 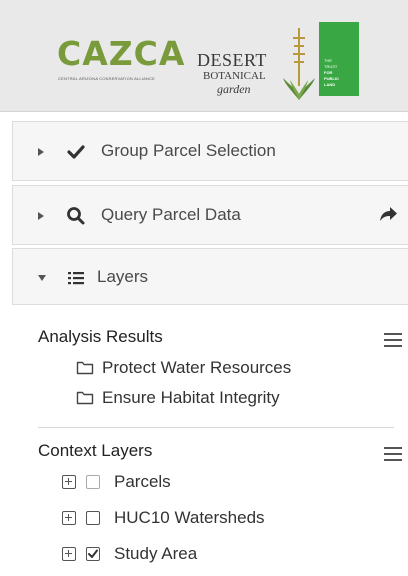 I want to click on analysis-menu-icon, so click(x=393, y=340).